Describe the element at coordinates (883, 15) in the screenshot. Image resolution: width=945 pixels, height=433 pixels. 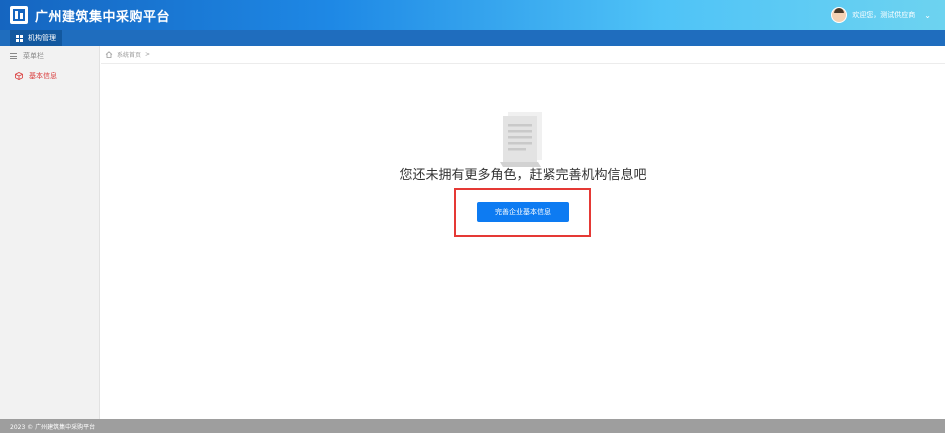
I see `welcome-text: 欢迎您，测试供应商` at that location.